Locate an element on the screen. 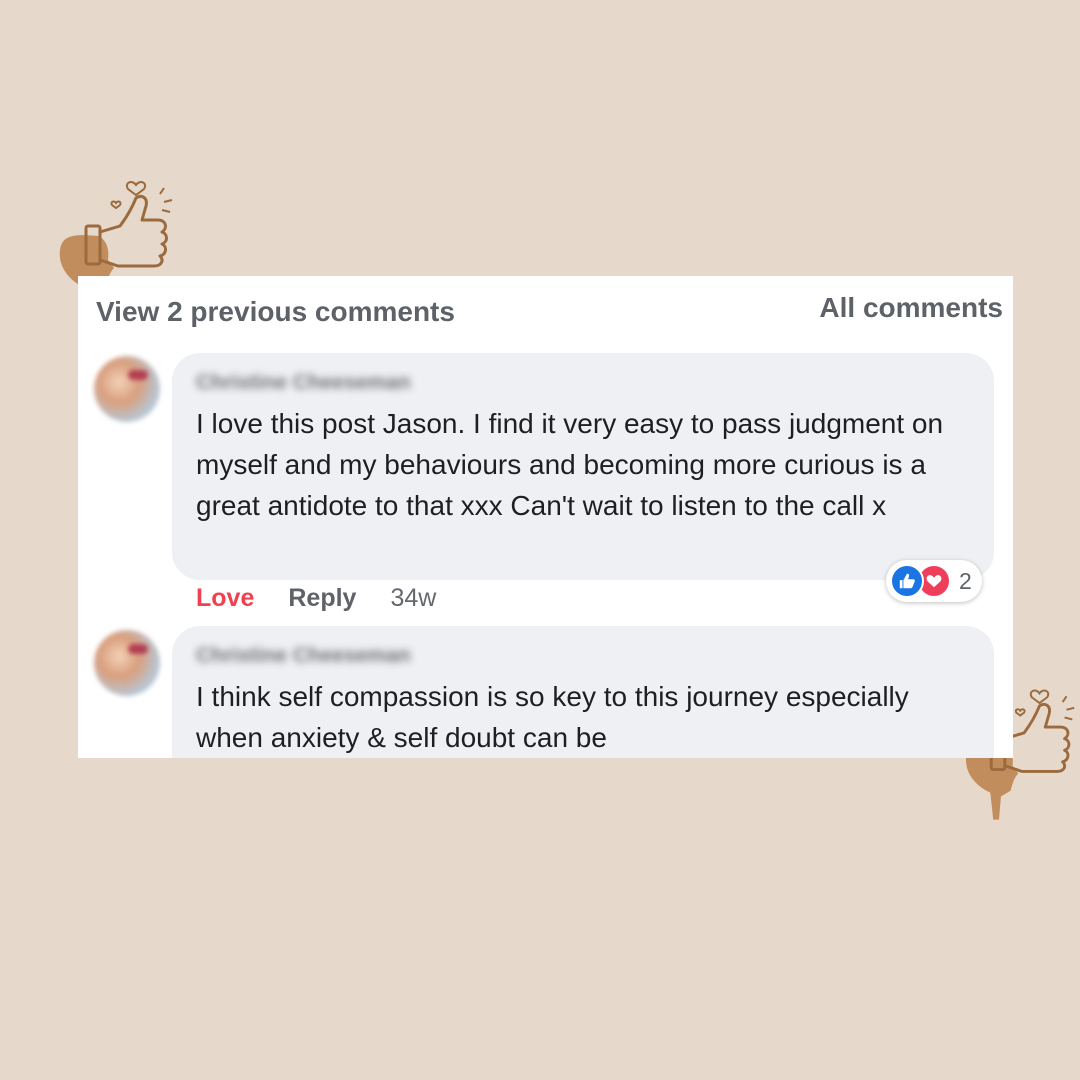  reply-button: Reply is located at coordinates (322, 598).